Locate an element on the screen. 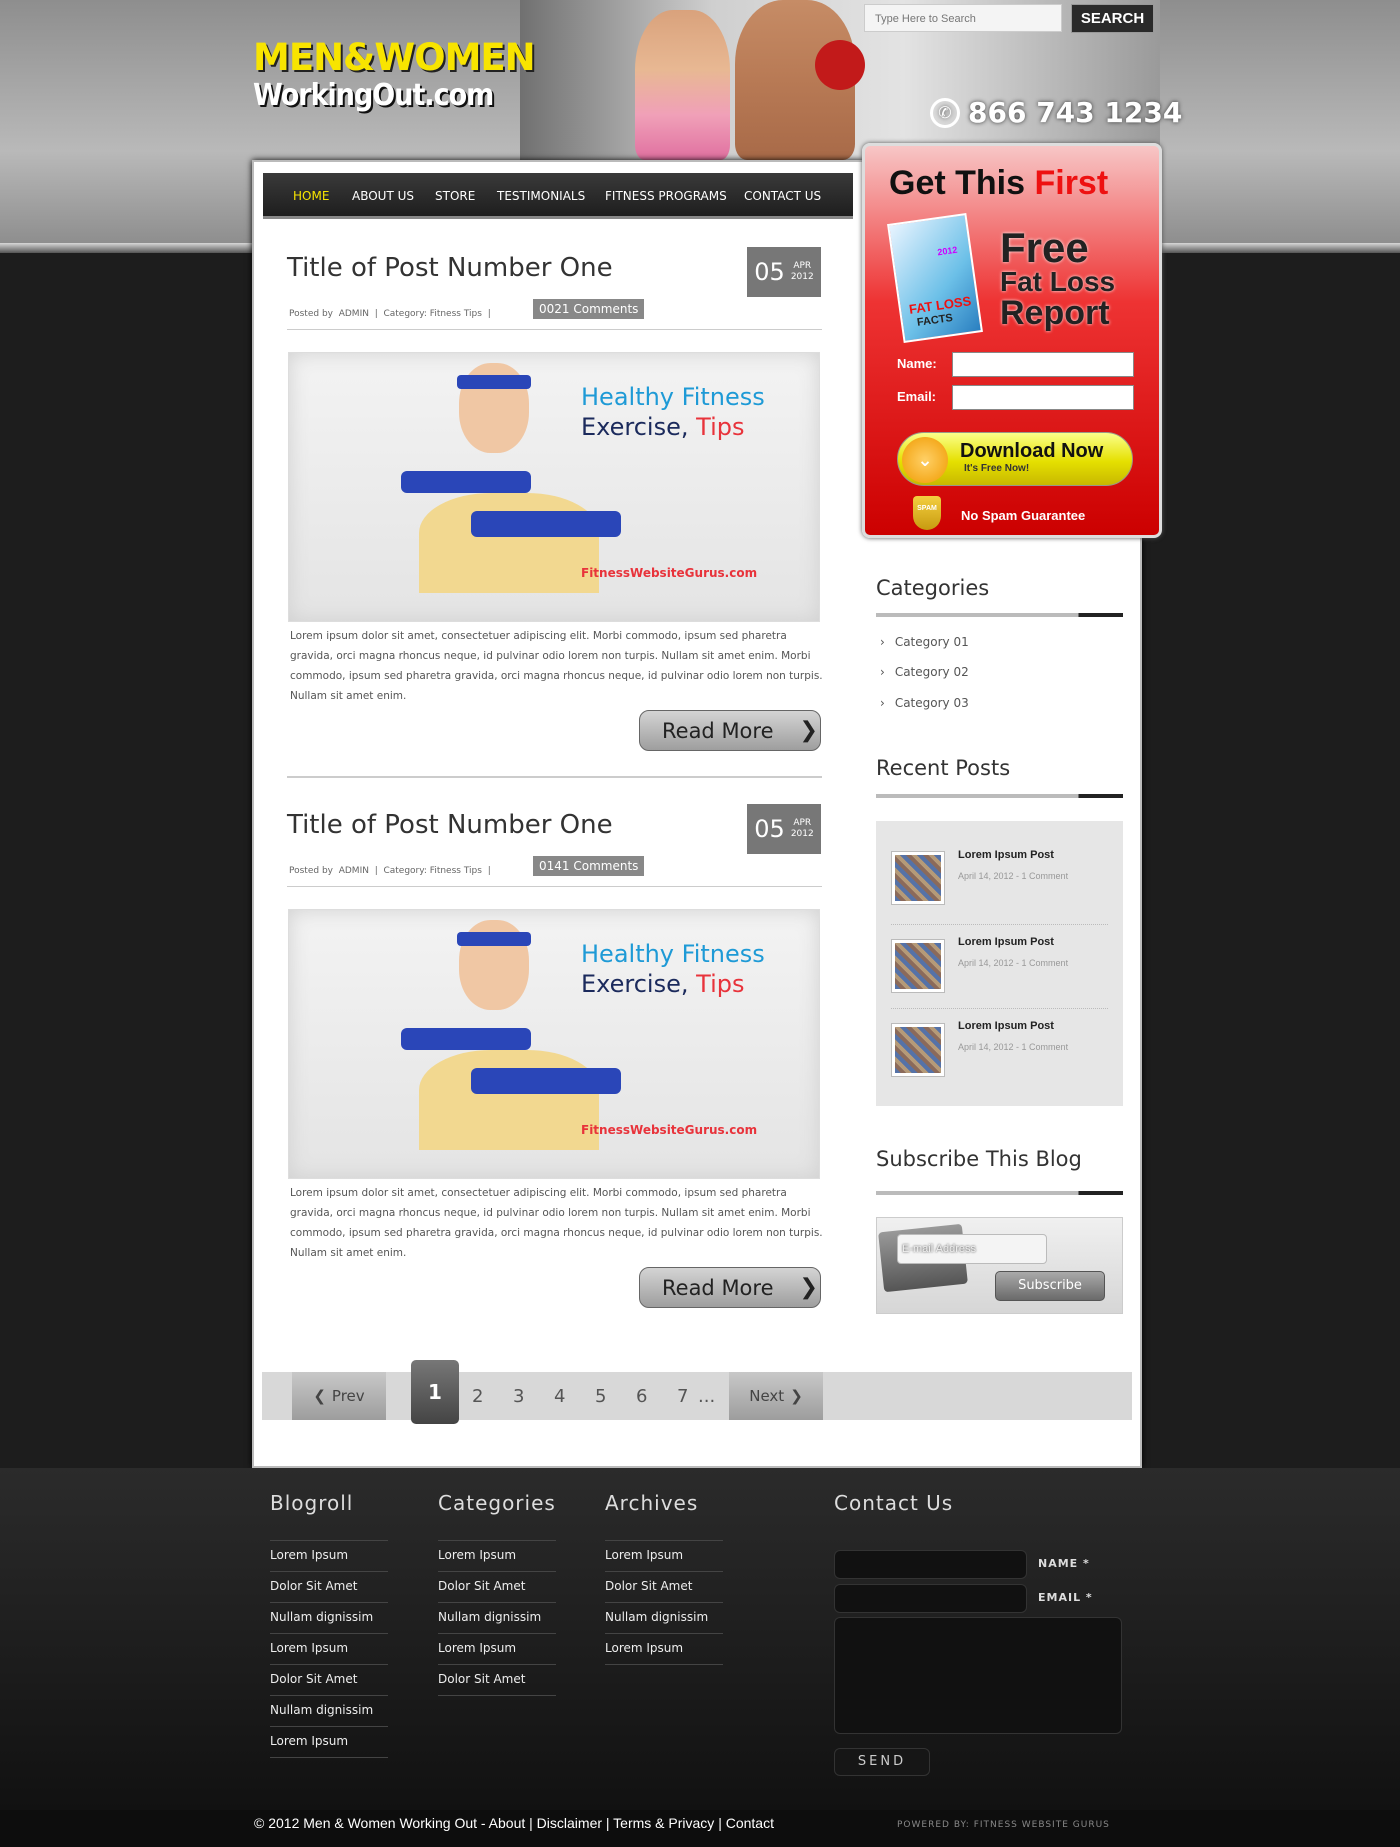  comments-badge: 0021 Comments is located at coordinates (589, 309).